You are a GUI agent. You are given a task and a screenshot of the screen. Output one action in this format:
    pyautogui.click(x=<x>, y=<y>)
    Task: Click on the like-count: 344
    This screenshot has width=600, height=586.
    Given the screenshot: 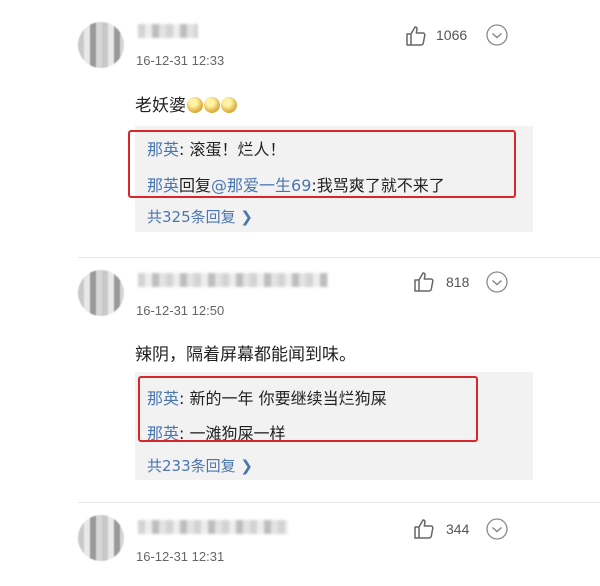 What is the action you would take?
    pyautogui.click(x=458, y=529)
    